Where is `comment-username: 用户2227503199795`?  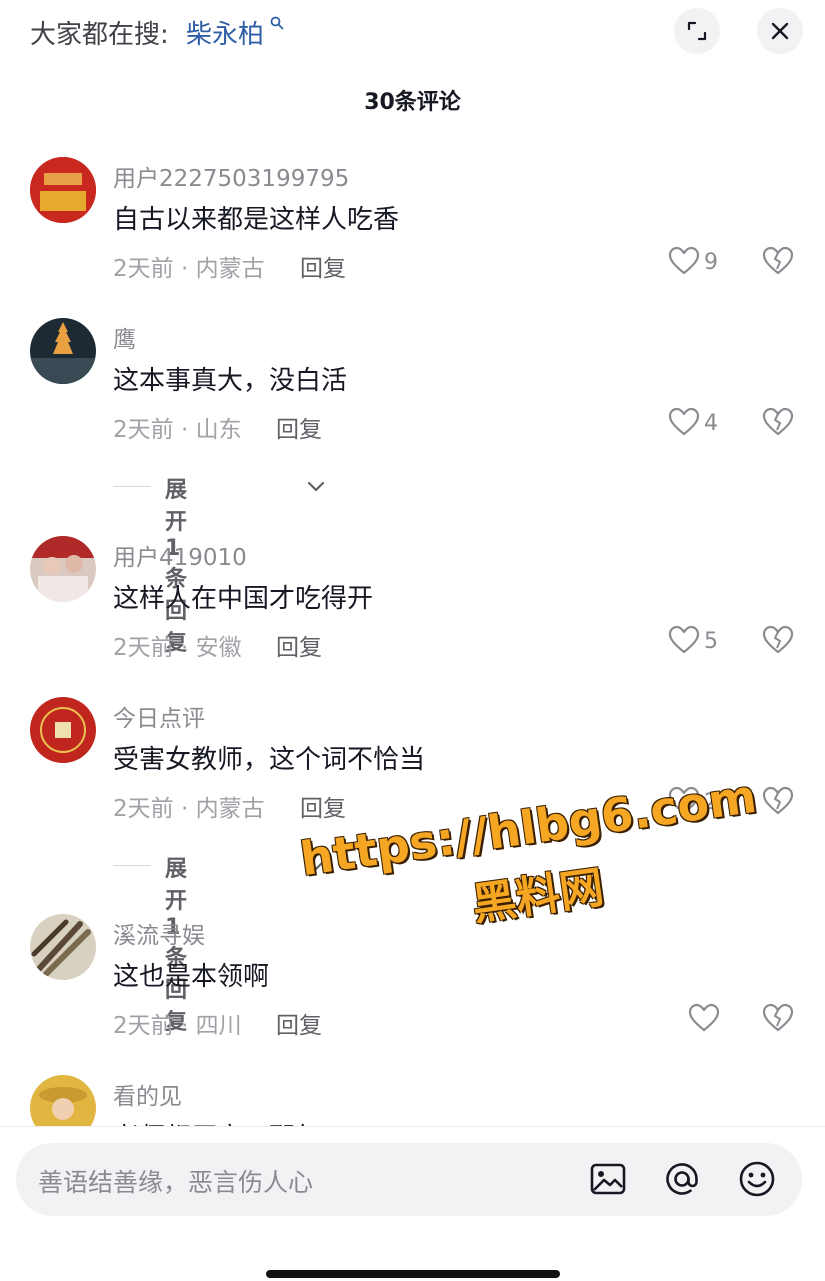
comment-username: 用户2227503199795 is located at coordinates (231, 176).